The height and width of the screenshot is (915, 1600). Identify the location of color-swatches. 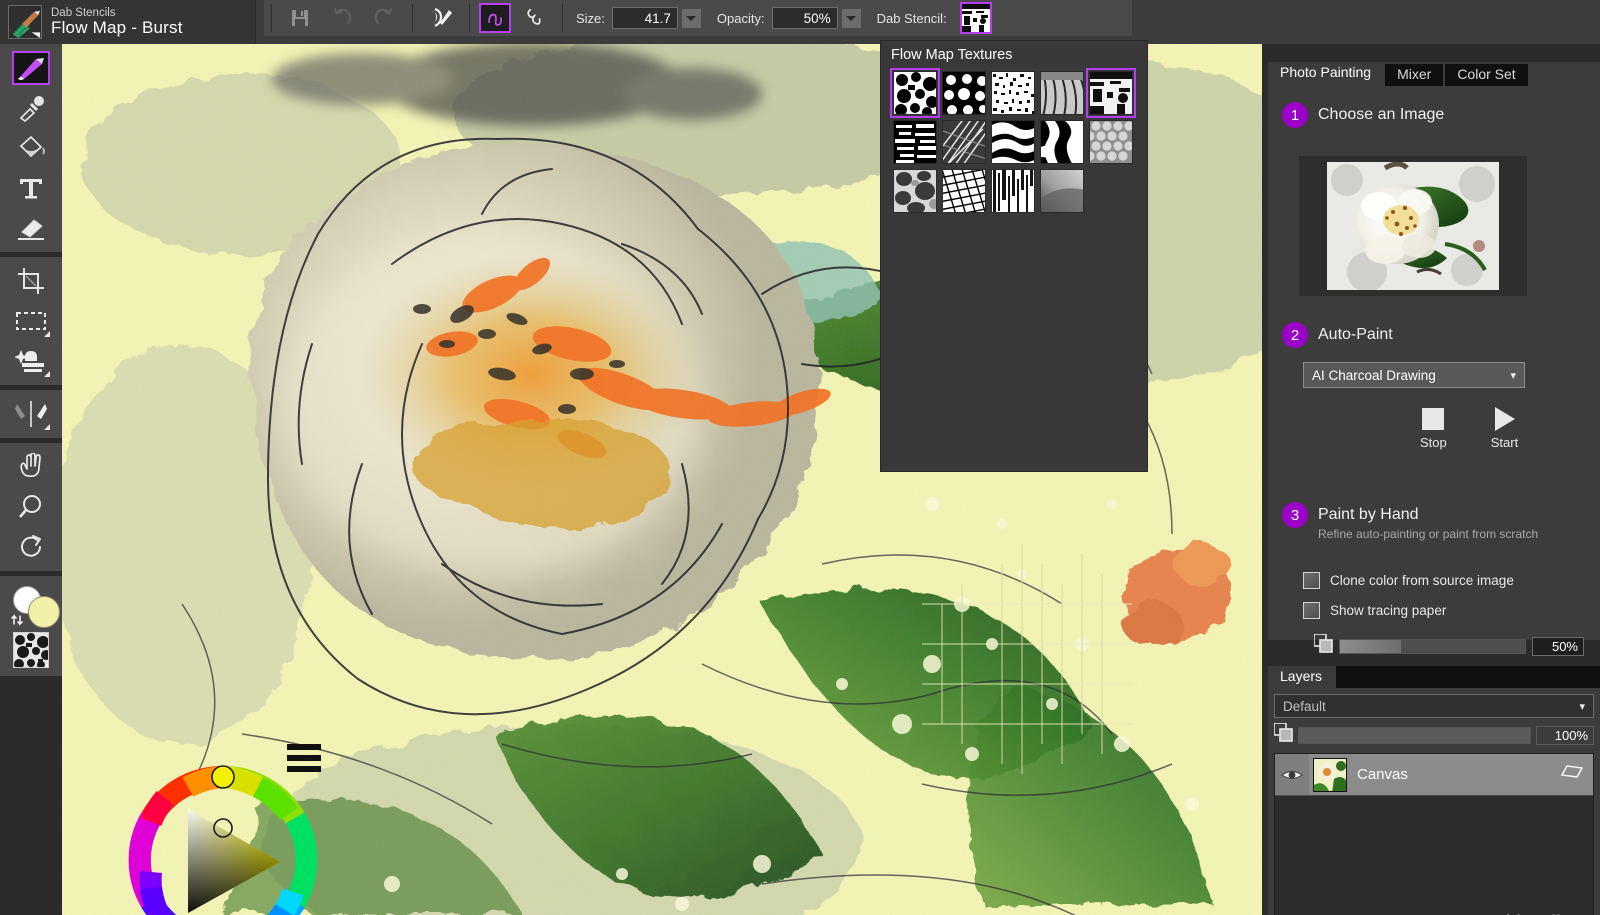
(31, 607).